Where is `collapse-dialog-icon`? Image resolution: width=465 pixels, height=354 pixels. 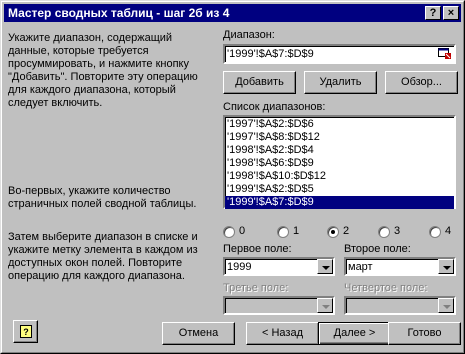
collapse-dialog-icon is located at coordinates (445, 53).